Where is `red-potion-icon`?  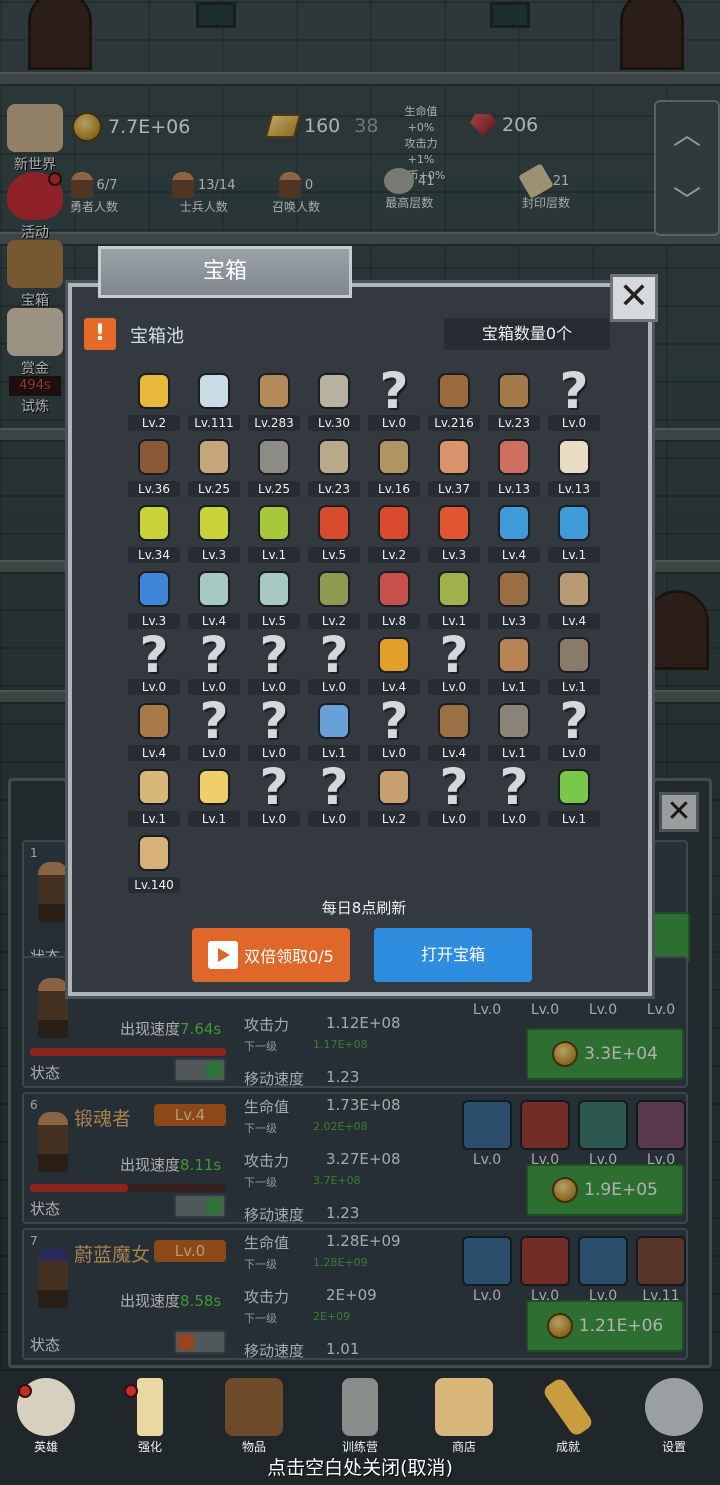
red-potion-icon is located at coordinates (334, 523).